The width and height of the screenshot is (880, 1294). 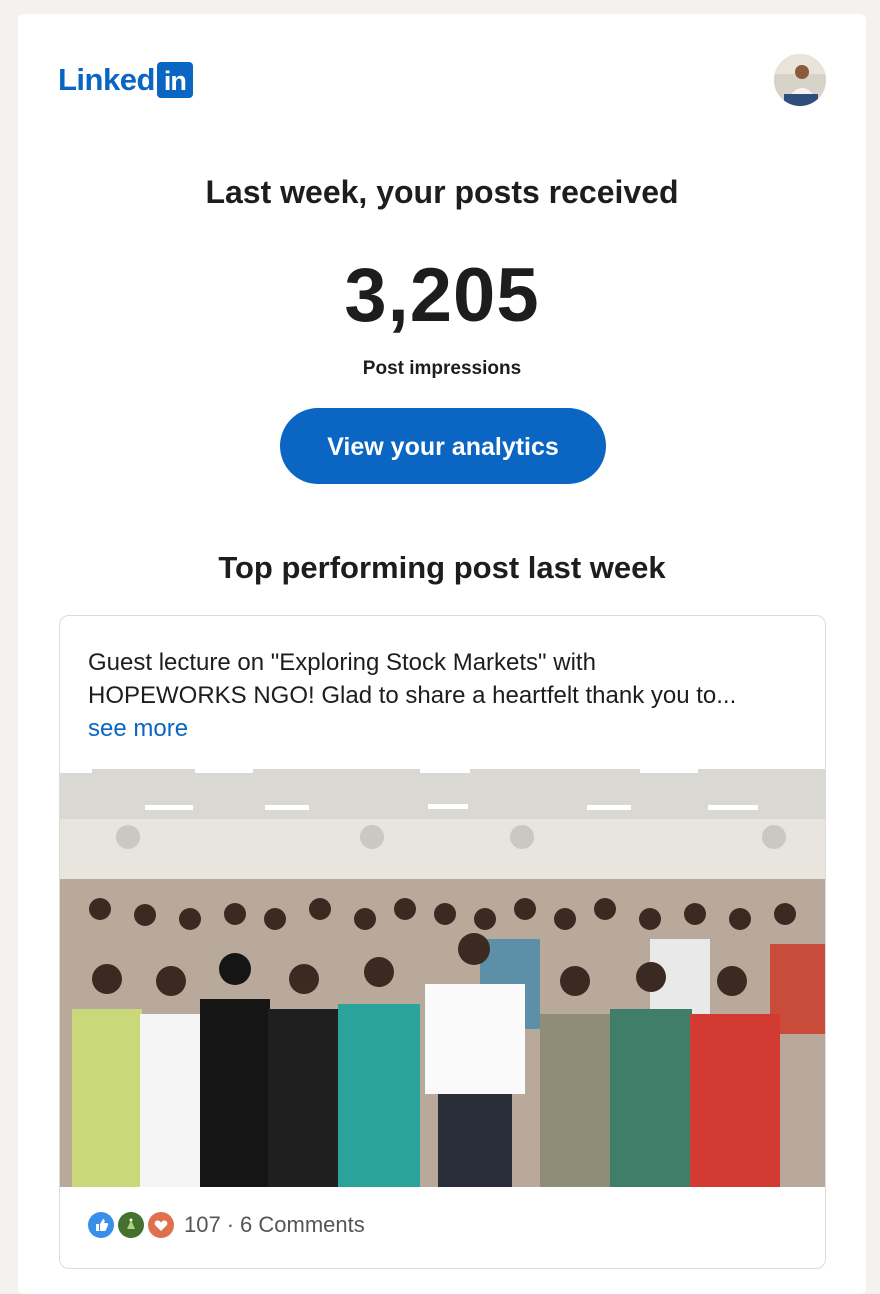 I want to click on celebrate-icon, so click(x=131, y=1225).